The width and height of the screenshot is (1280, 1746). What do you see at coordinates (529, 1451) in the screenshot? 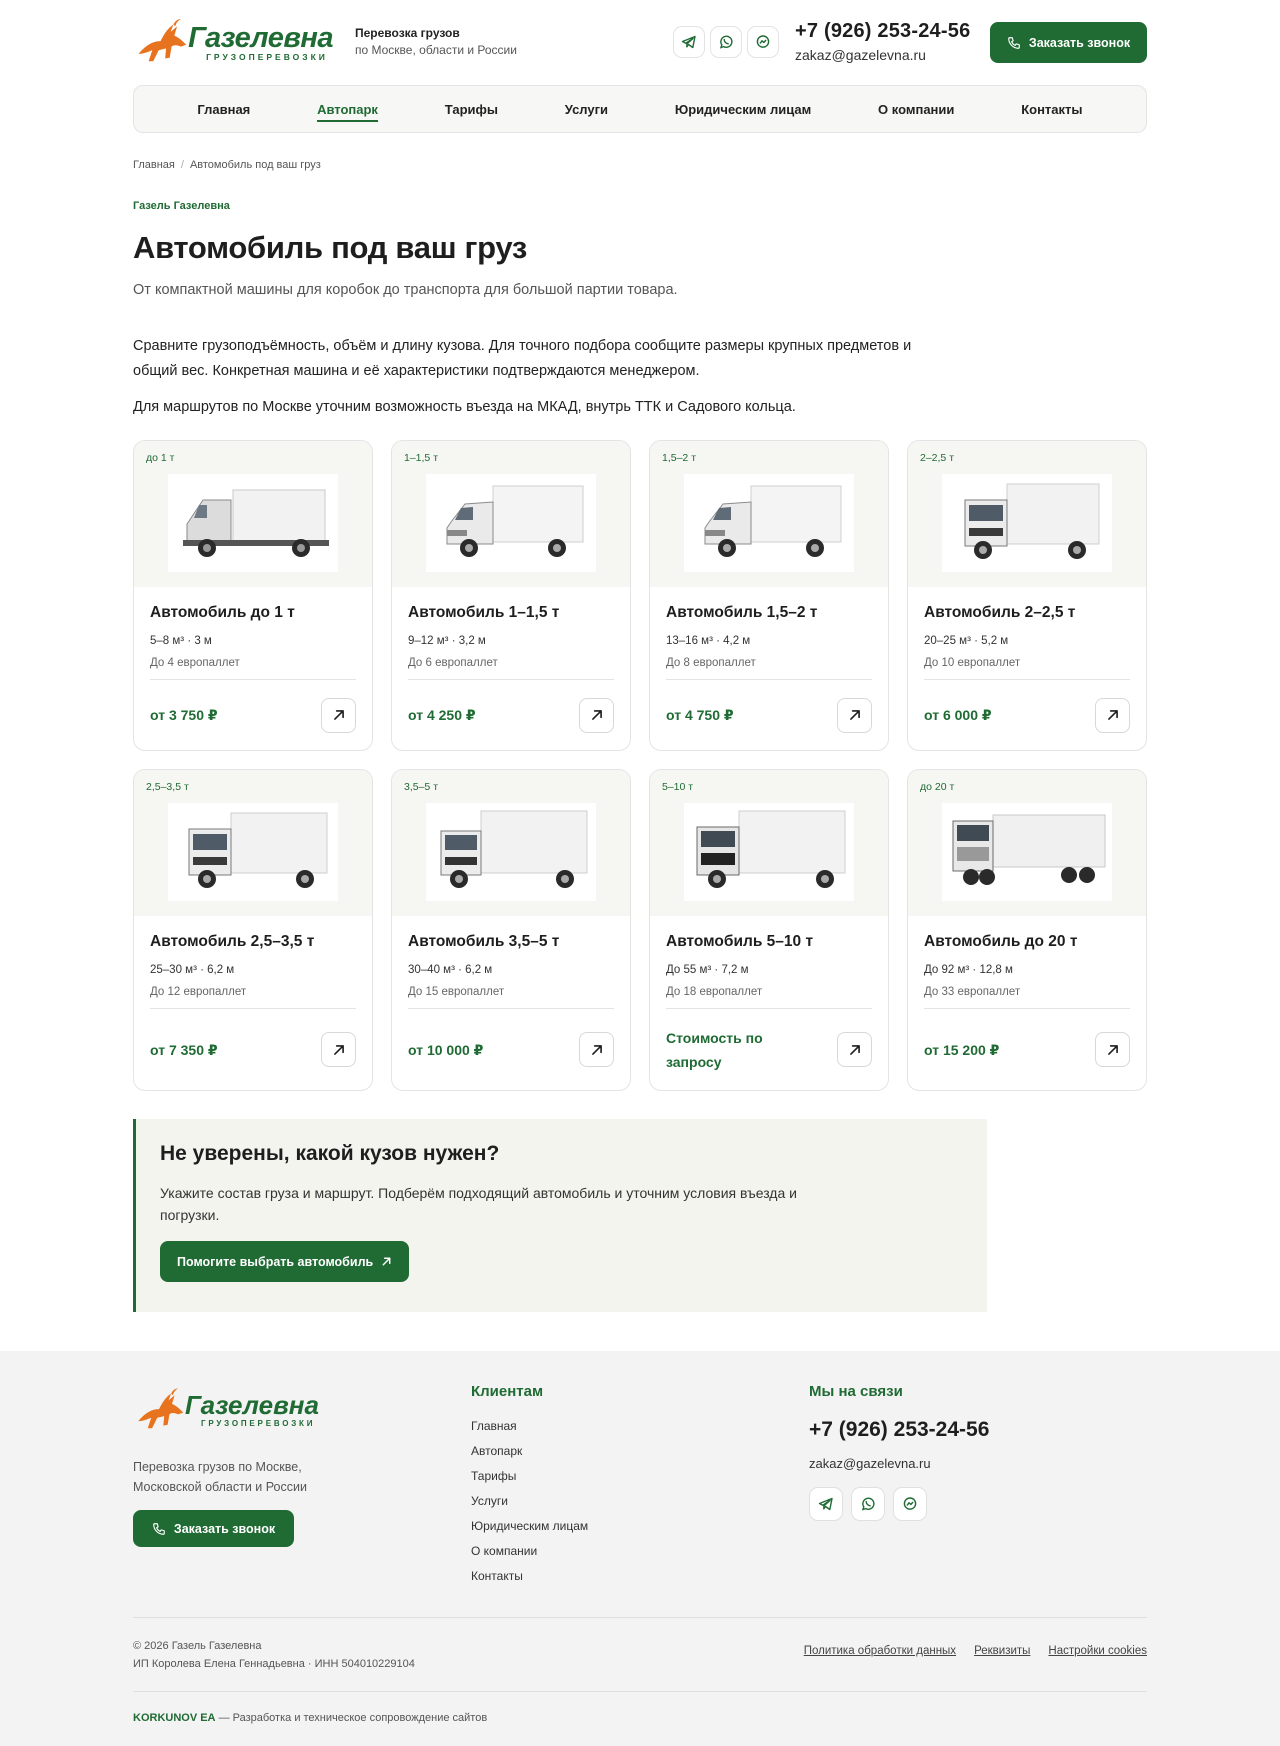
I see `footer-link-fleet: Автопарк` at bounding box center [529, 1451].